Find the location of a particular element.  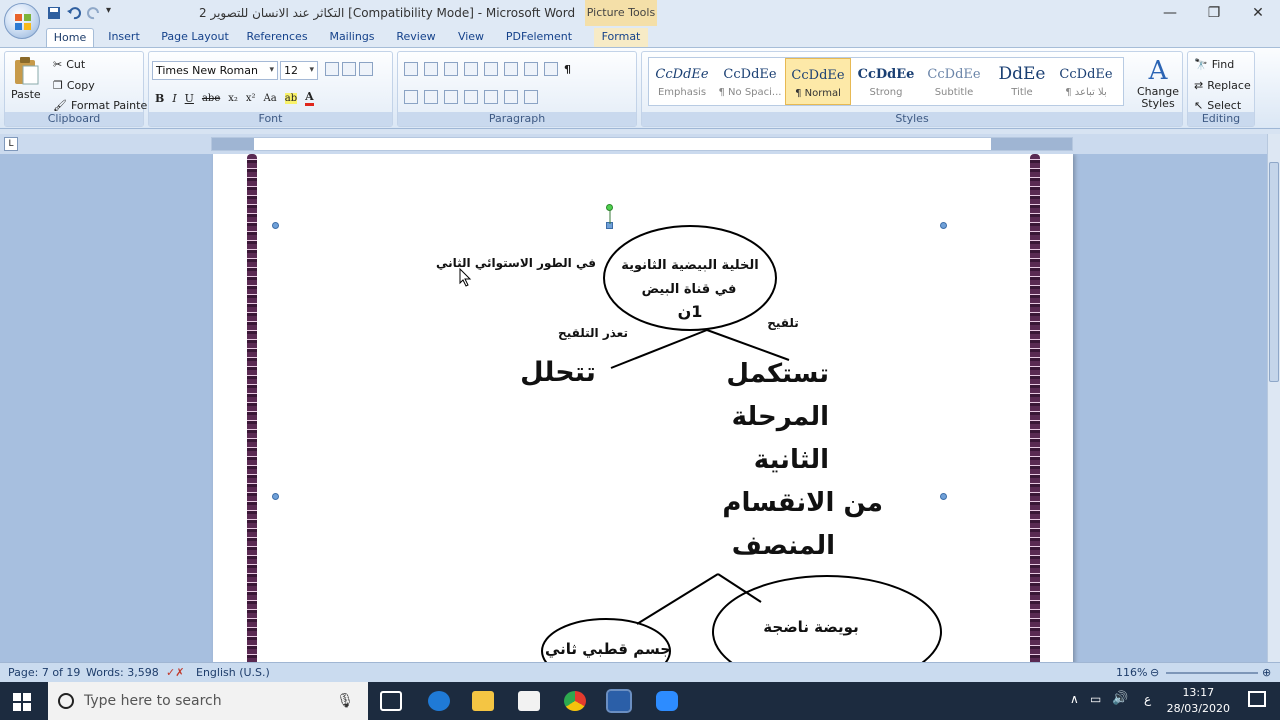

format-painter-button: 🖌 Format Painter is located at coordinates (102, 105).